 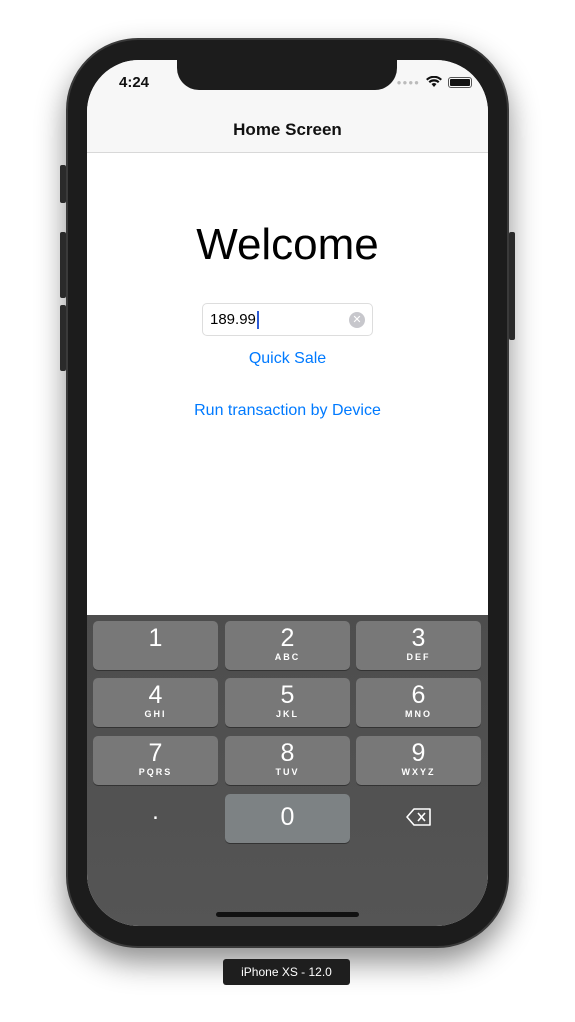 I want to click on delete-icon, so click(x=418, y=817).